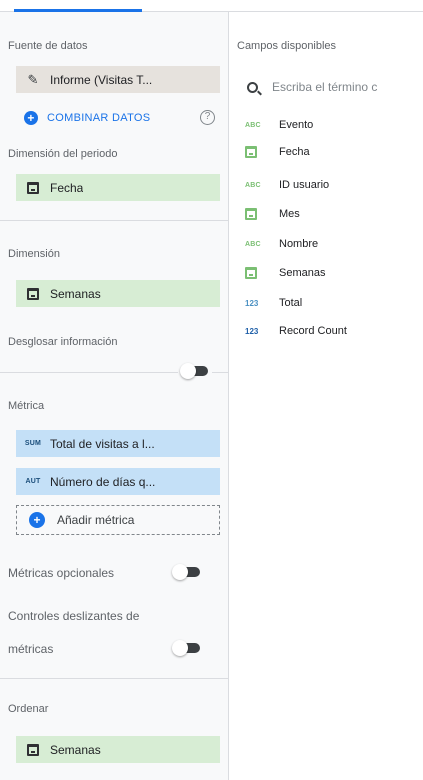  I want to click on add-metric-label: Añadir métrica, so click(96, 520).